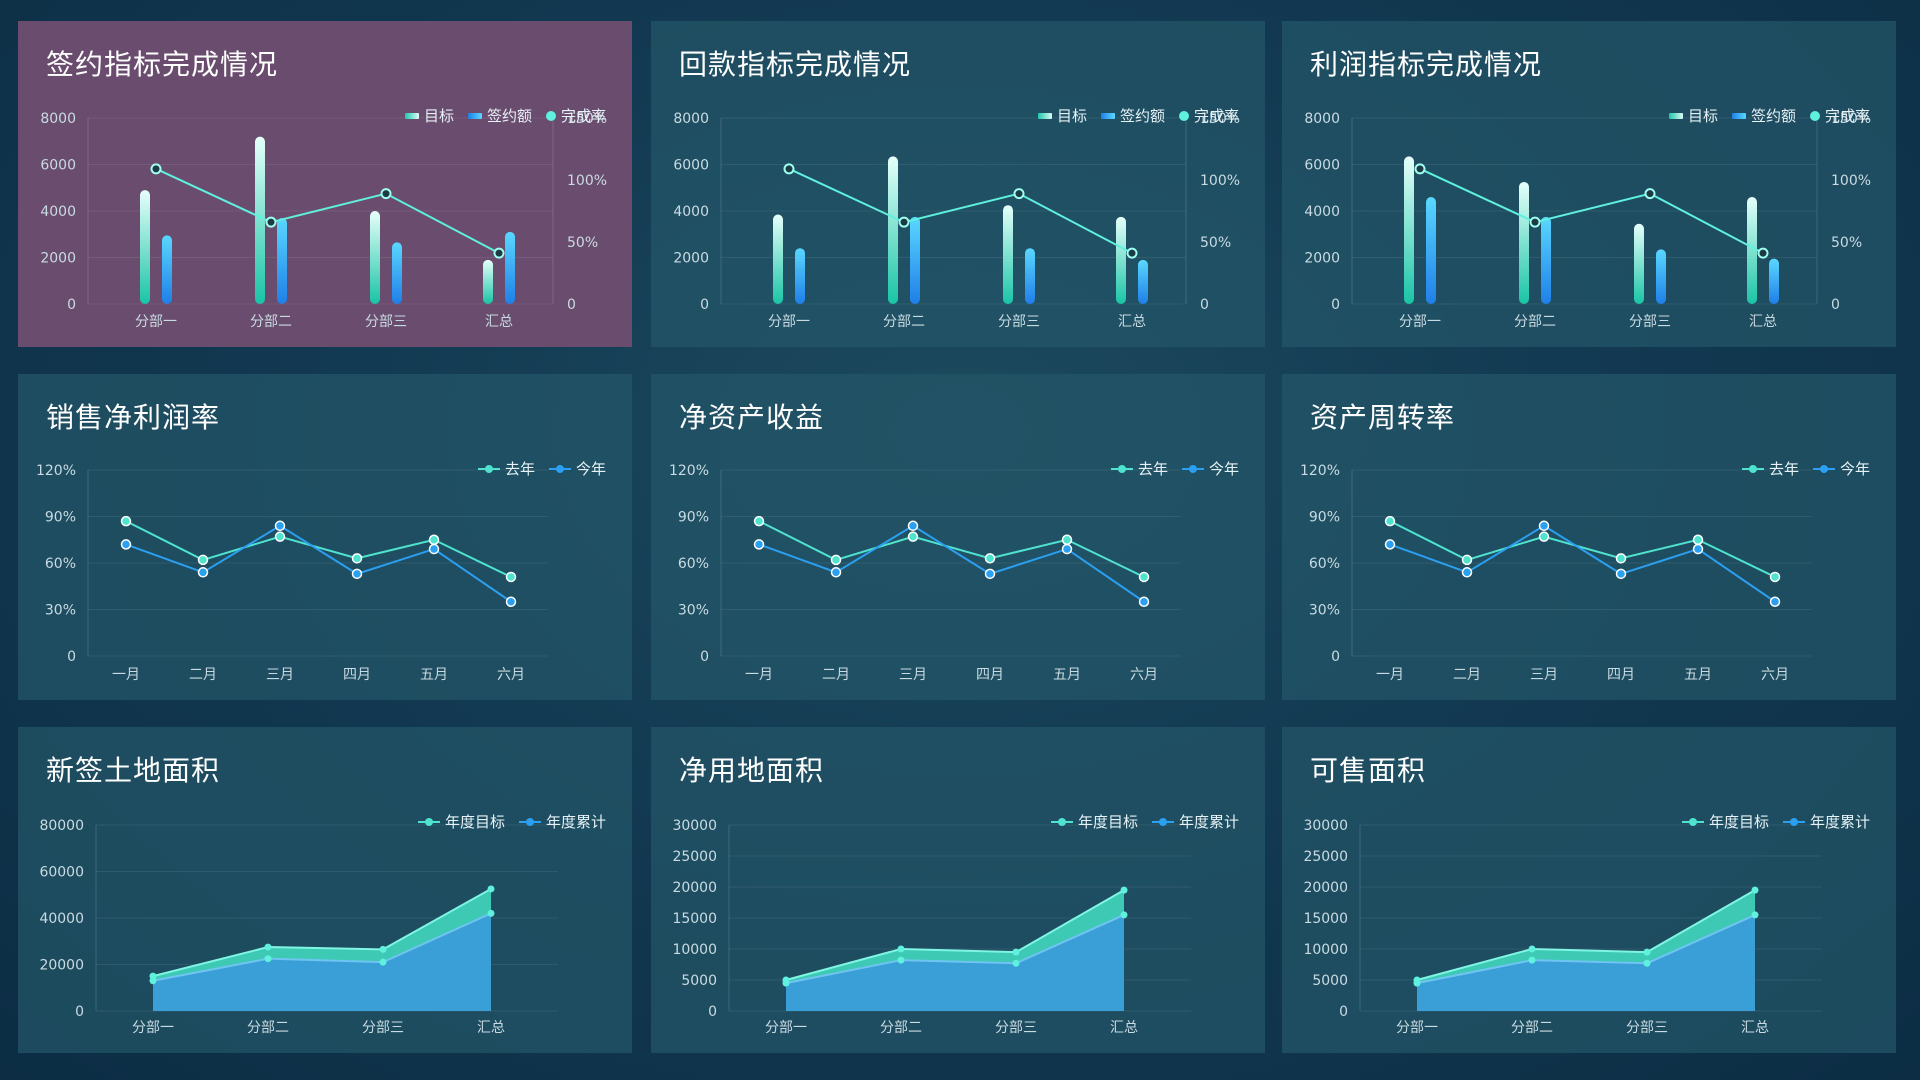  What do you see at coordinates (325, 537) in the screenshot?
I see `panel-sales-net-margin: 0 30% 60% 90% 120% 一月 二月 三月 四月 五月 六月 销售净利润率 去年 今年` at bounding box center [325, 537].